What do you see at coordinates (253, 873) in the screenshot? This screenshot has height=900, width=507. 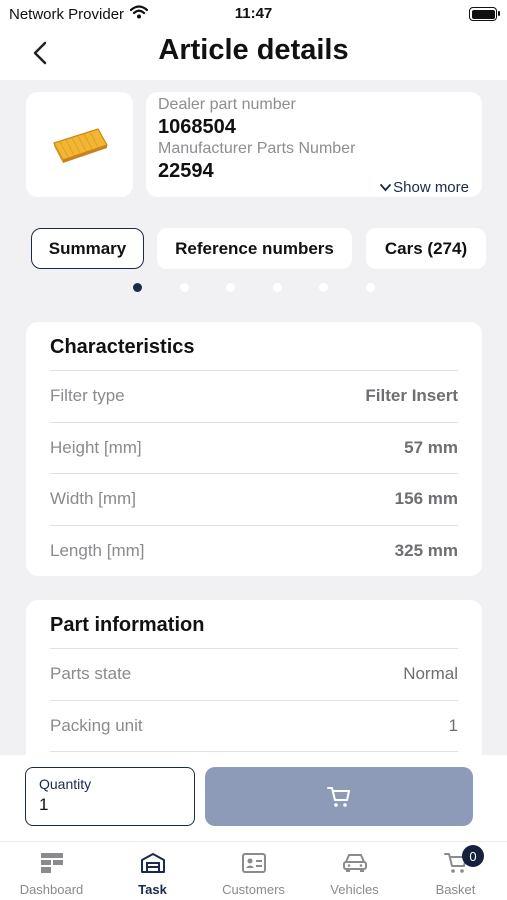 I see `nav-customers: Customers` at bounding box center [253, 873].